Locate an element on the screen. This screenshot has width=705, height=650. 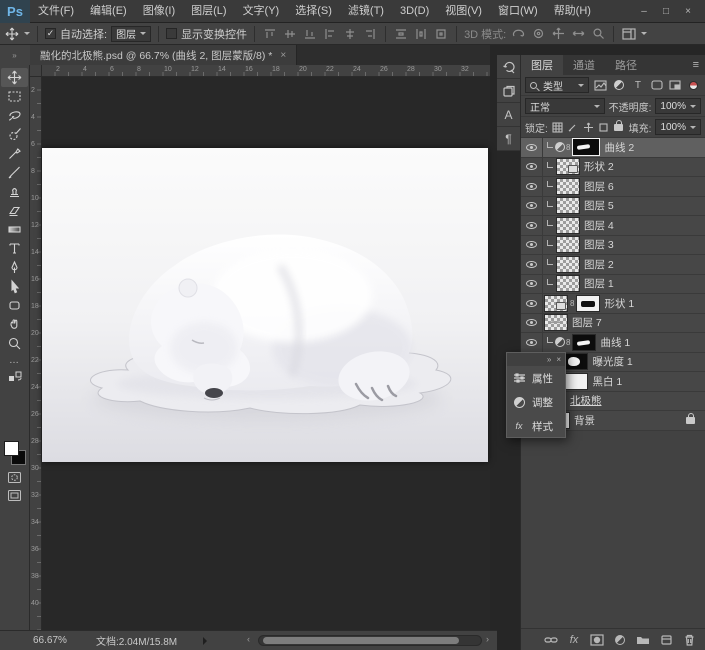
swap-colors-icon is located at coordinates (14, 377).